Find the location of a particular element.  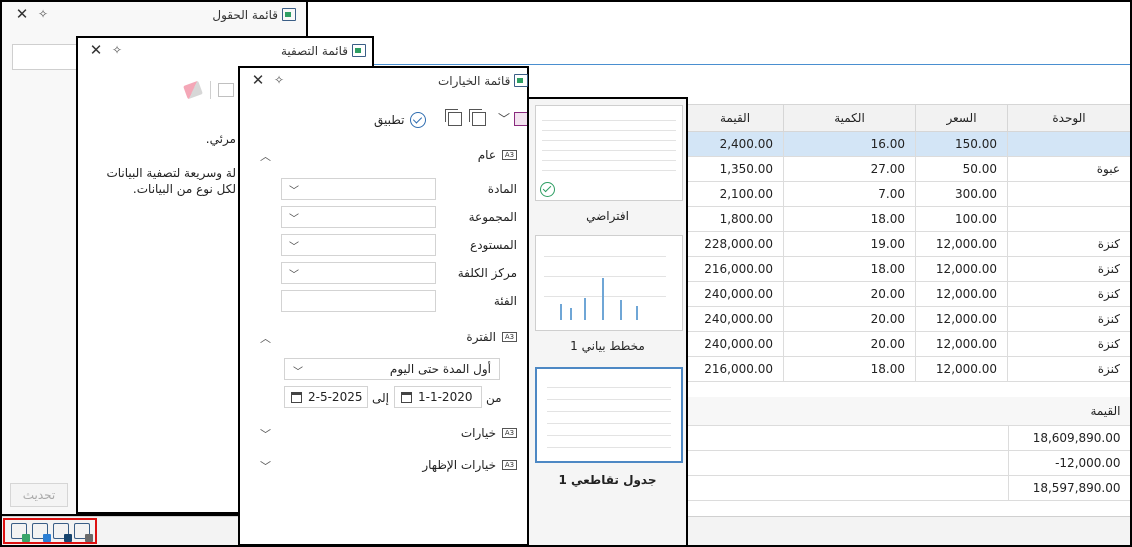

template-label: جدول تقاطعي 1 is located at coordinates (607, 480).